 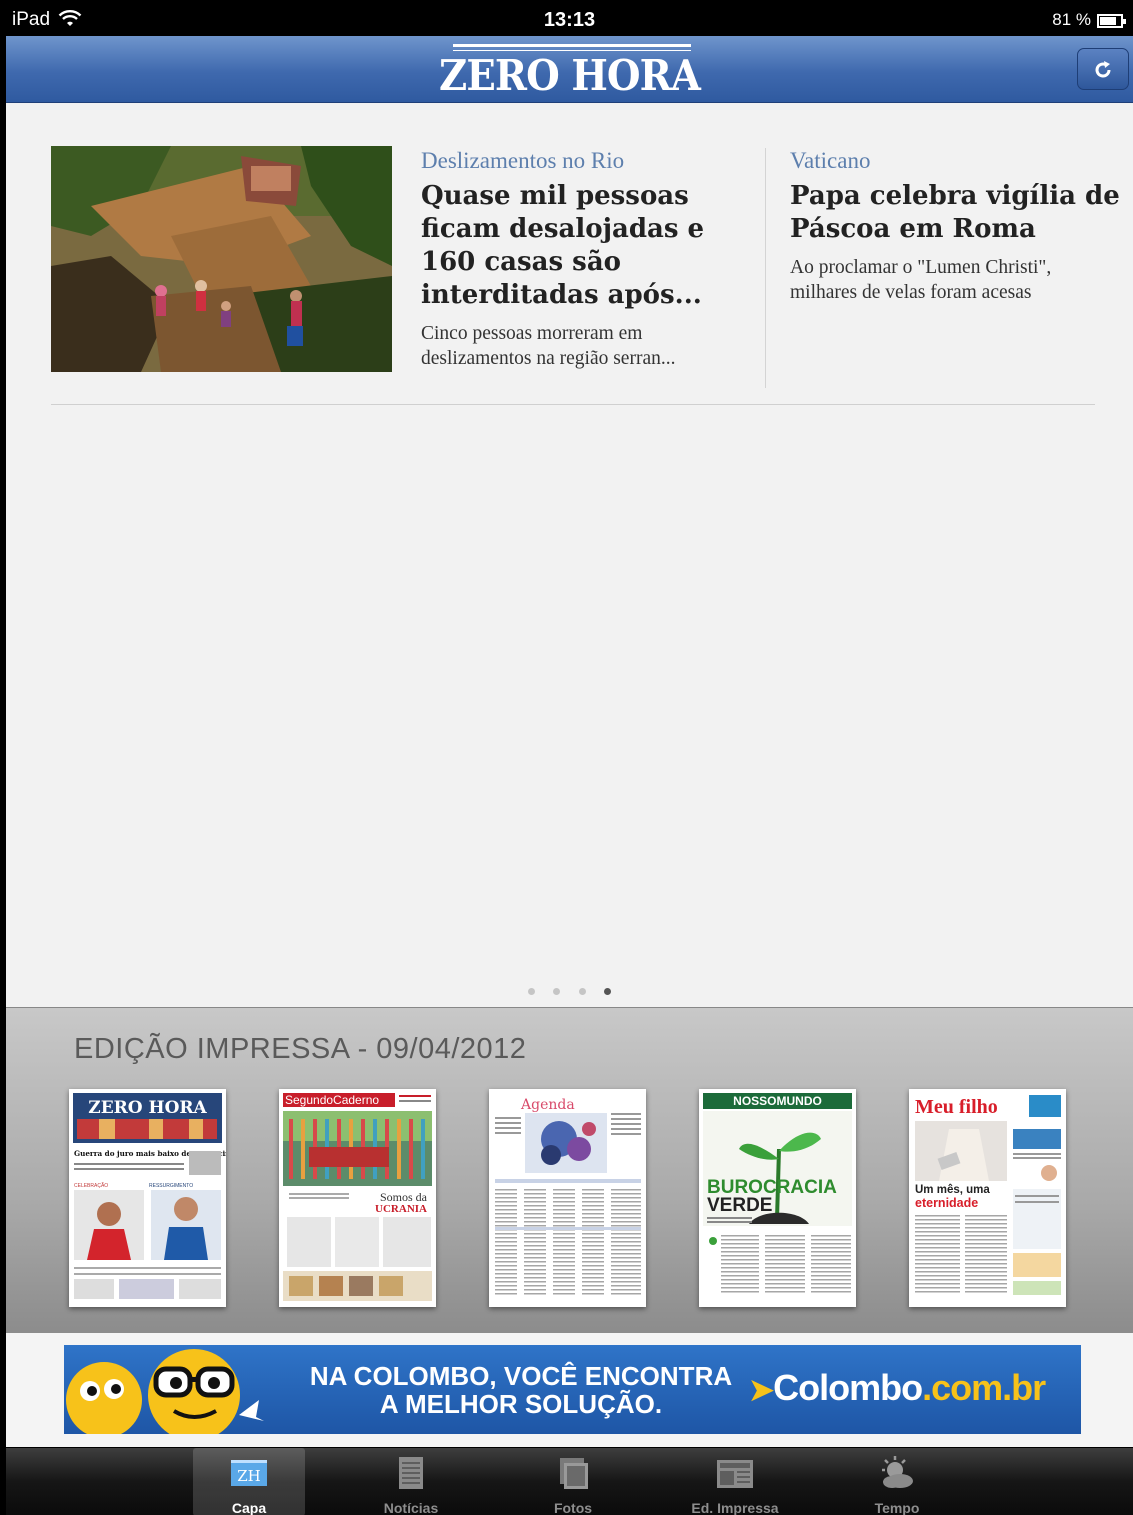 I want to click on story-kicker: Deslizamentos no Rio, so click(x=523, y=160).